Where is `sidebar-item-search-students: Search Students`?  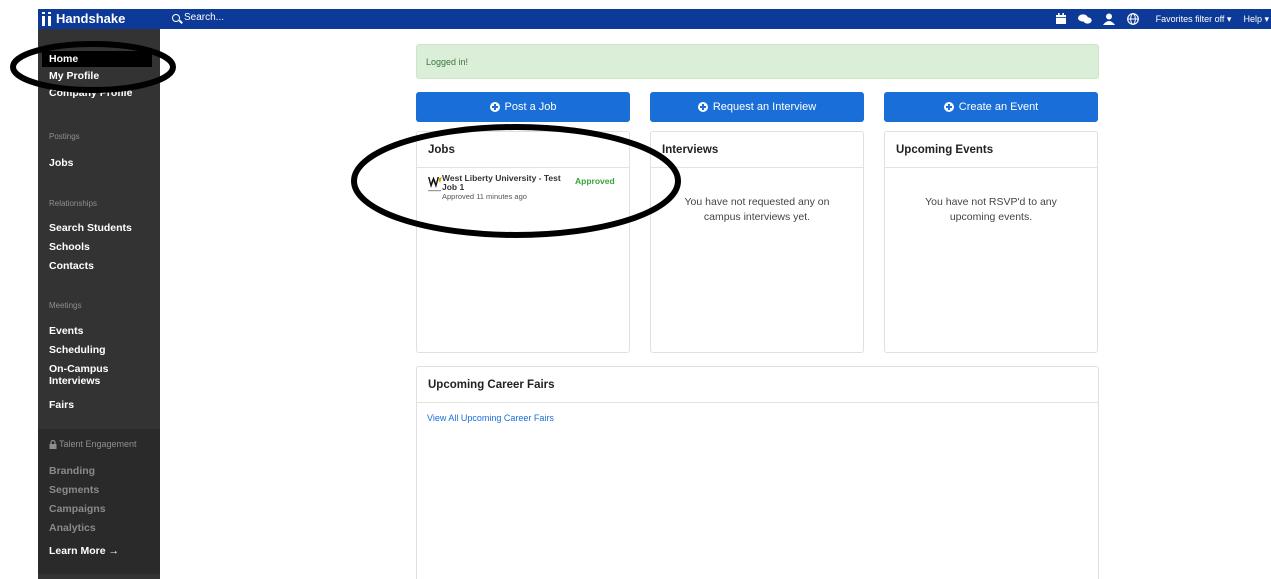
sidebar-item-search-students: Search Students is located at coordinates (90, 228).